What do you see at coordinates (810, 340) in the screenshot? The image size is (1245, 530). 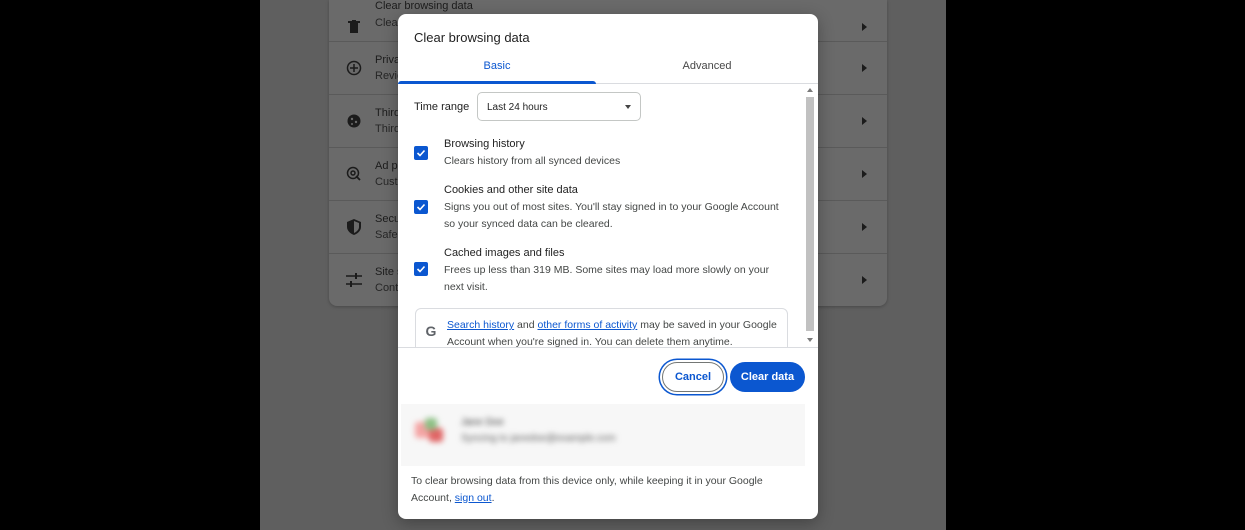 I see `scroll-down-arrow-icon` at bounding box center [810, 340].